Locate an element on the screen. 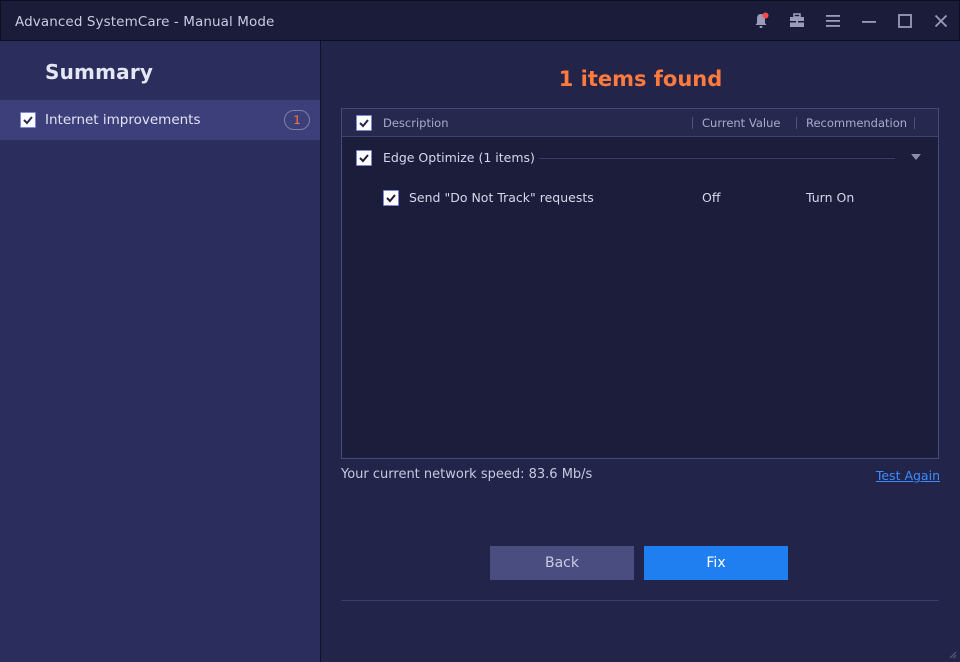  items-found-heading: 1 items found is located at coordinates (640, 79).